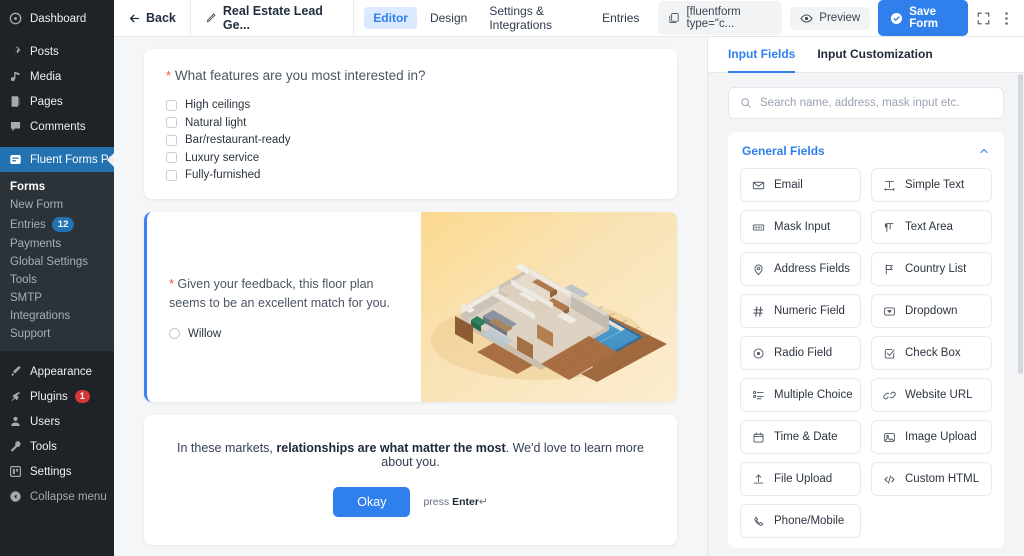 The width and height of the screenshot is (1024, 556). What do you see at coordinates (874, 55) in the screenshot?
I see `tab-input-customization: Input Customization` at bounding box center [874, 55].